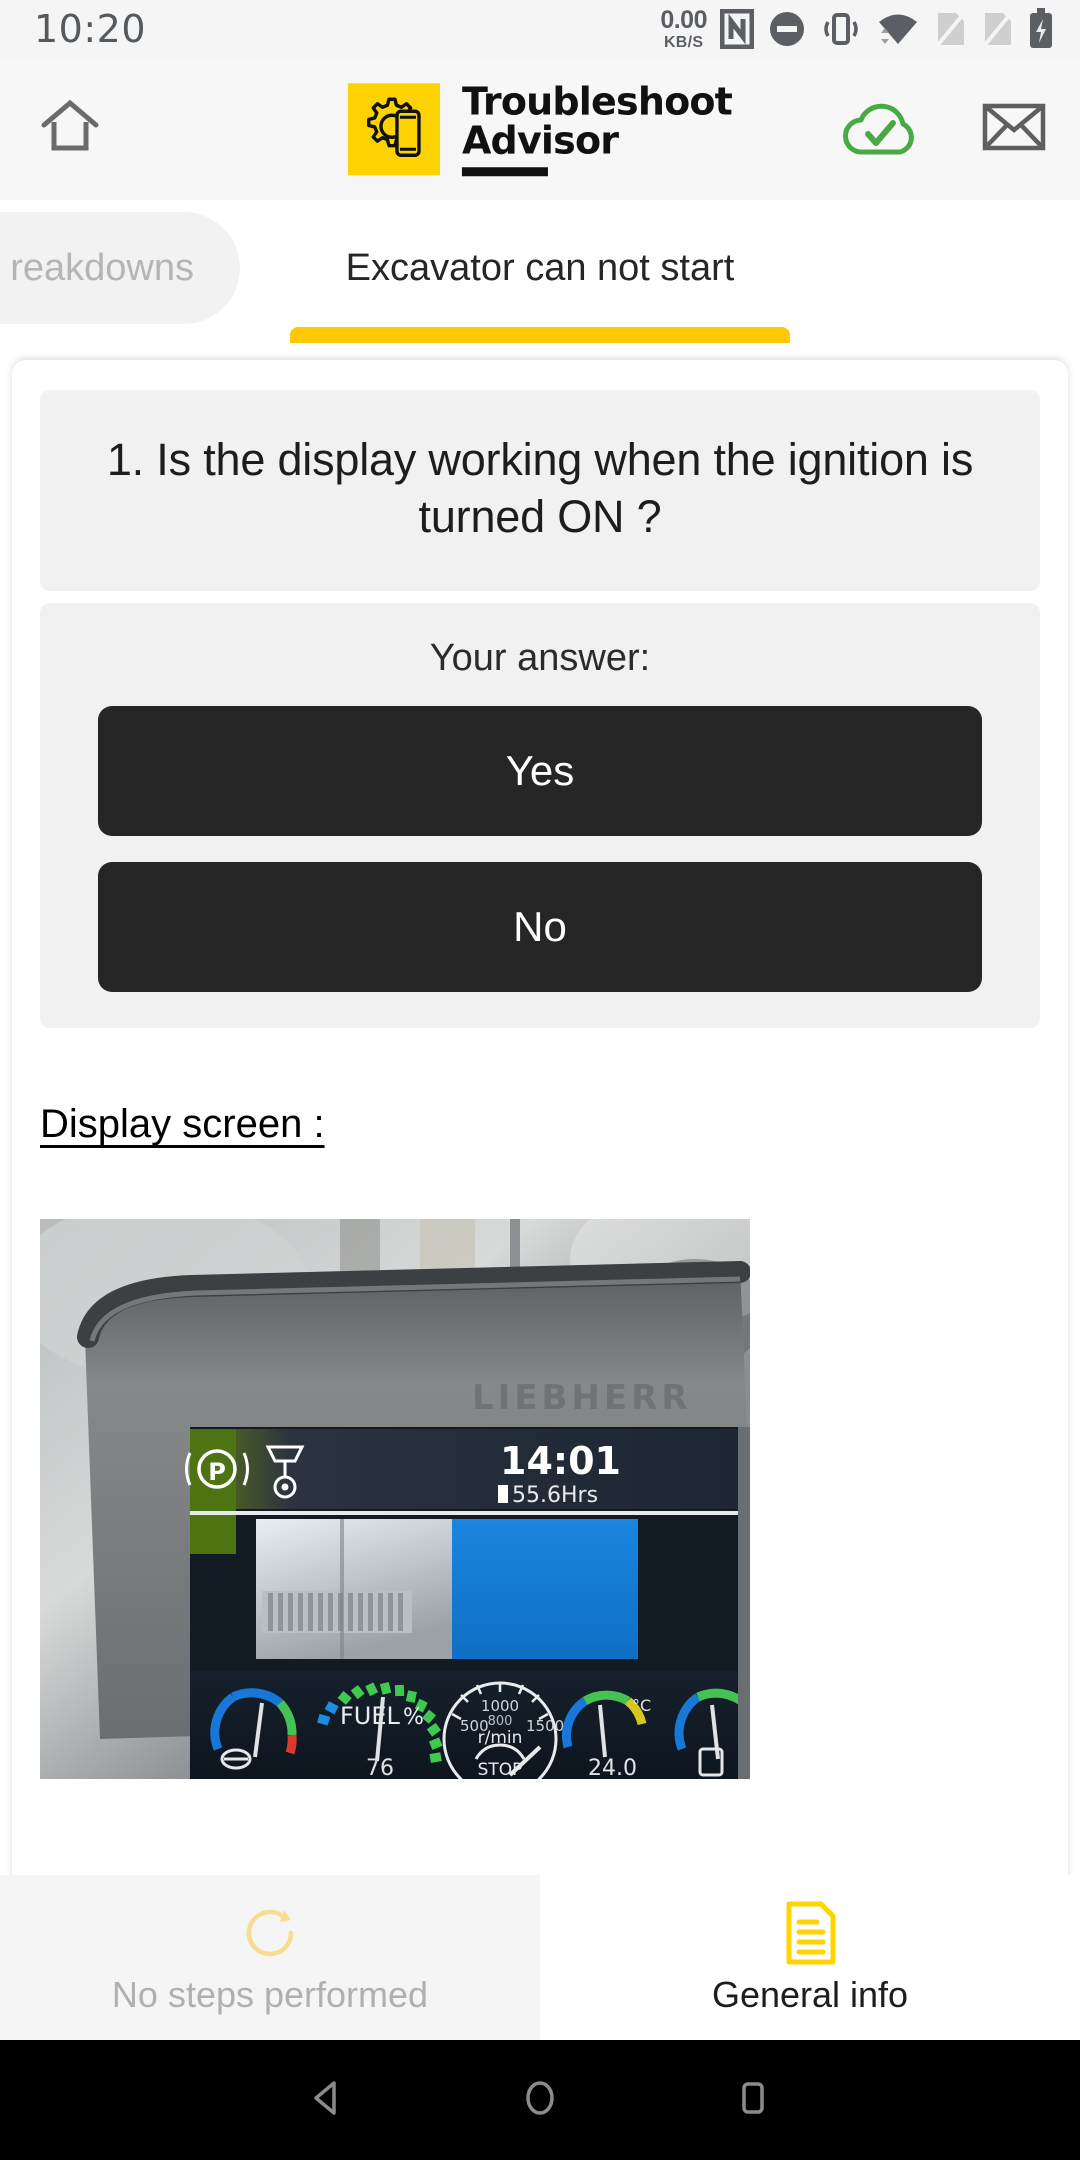 Image resolution: width=1080 pixels, height=2160 pixels. I want to click on status-bar: 10:20 0.00 KB/S, so click(540, 29).